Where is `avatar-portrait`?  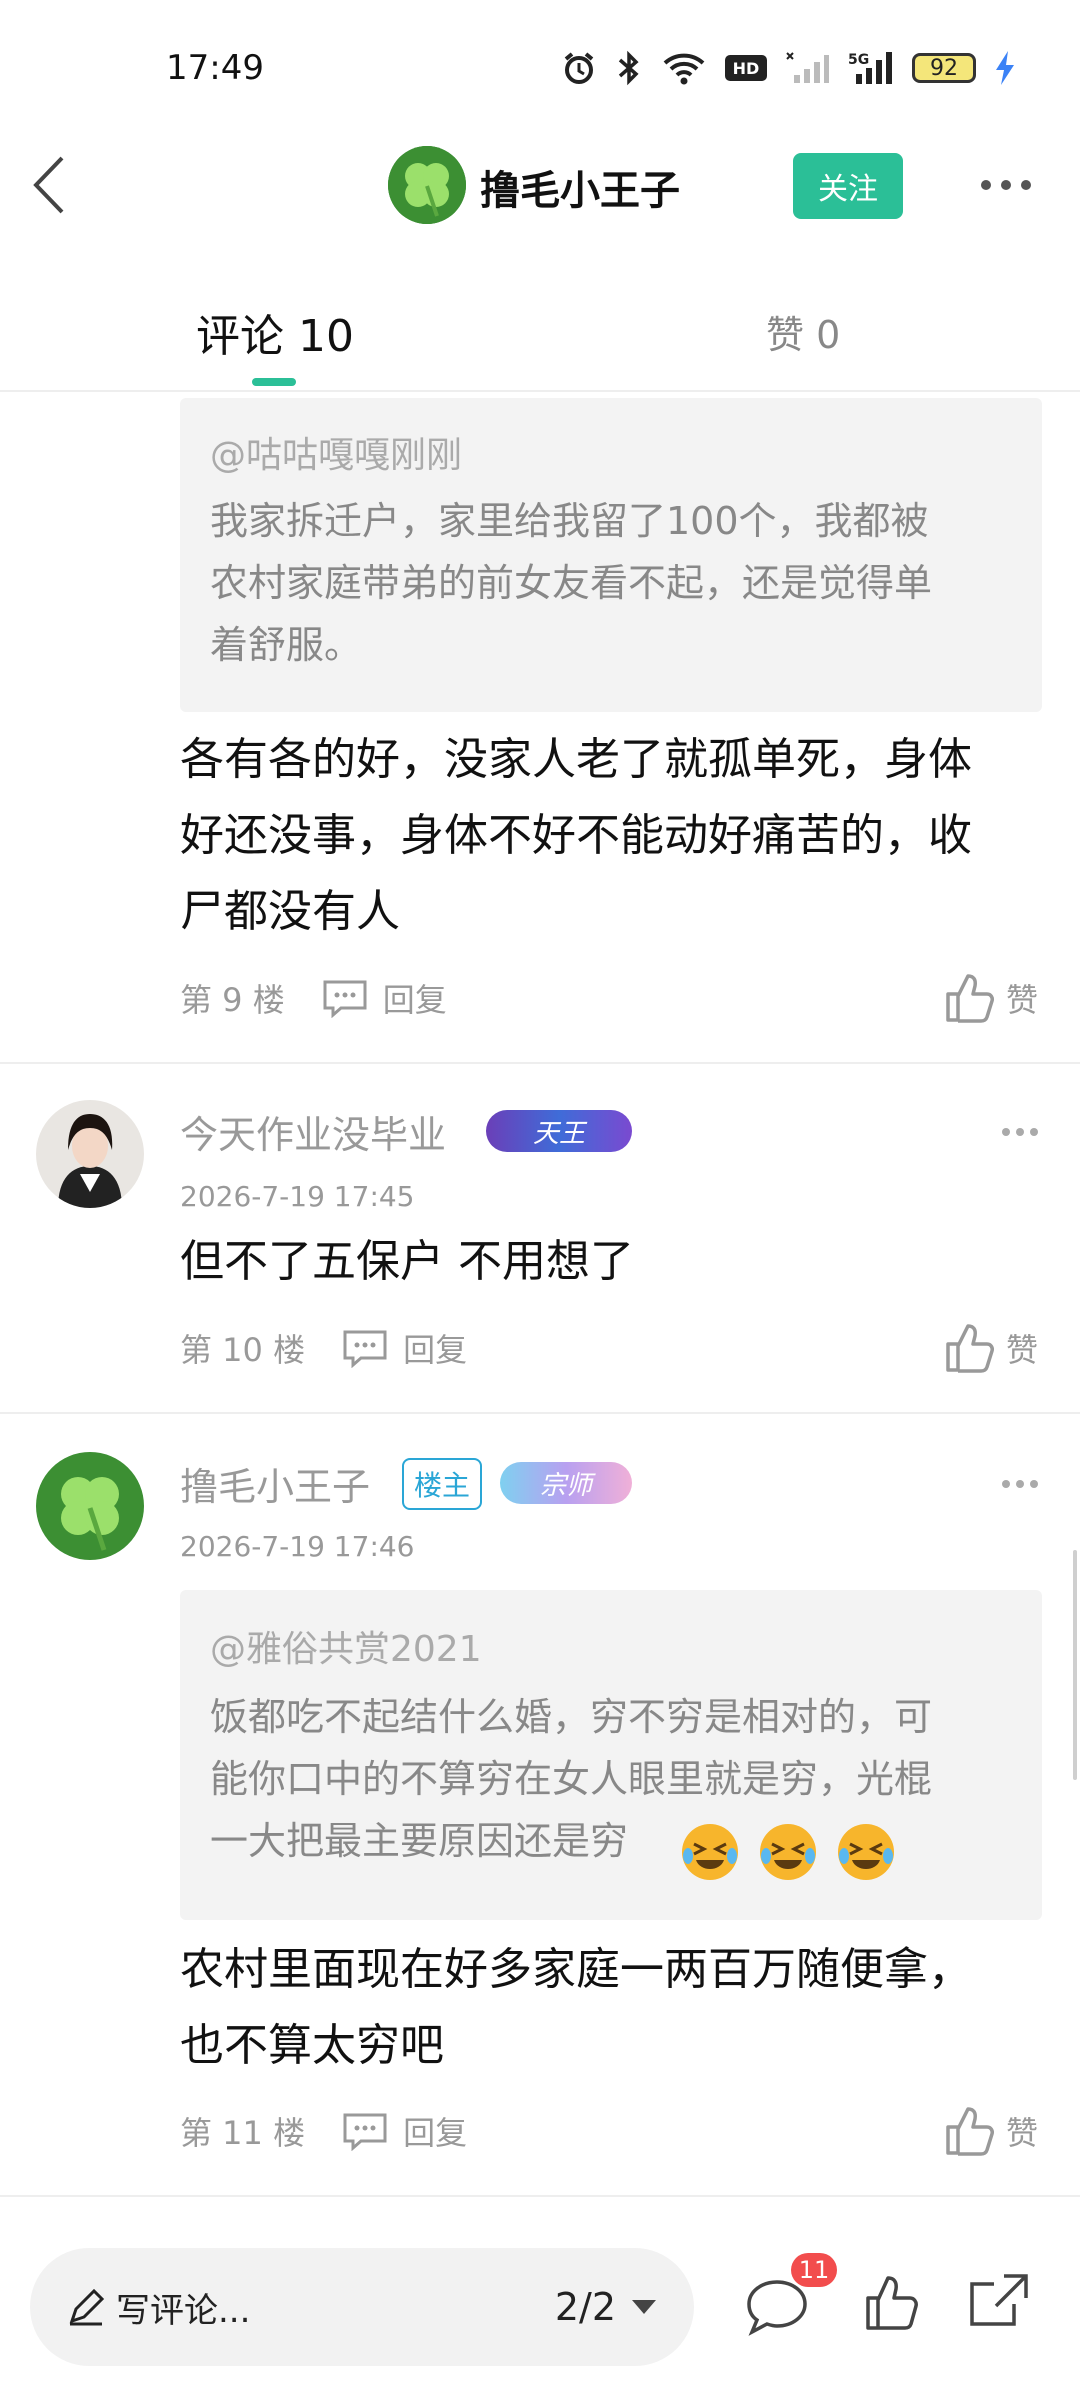
avatar-portrait is located at coordinates (90, 1154).